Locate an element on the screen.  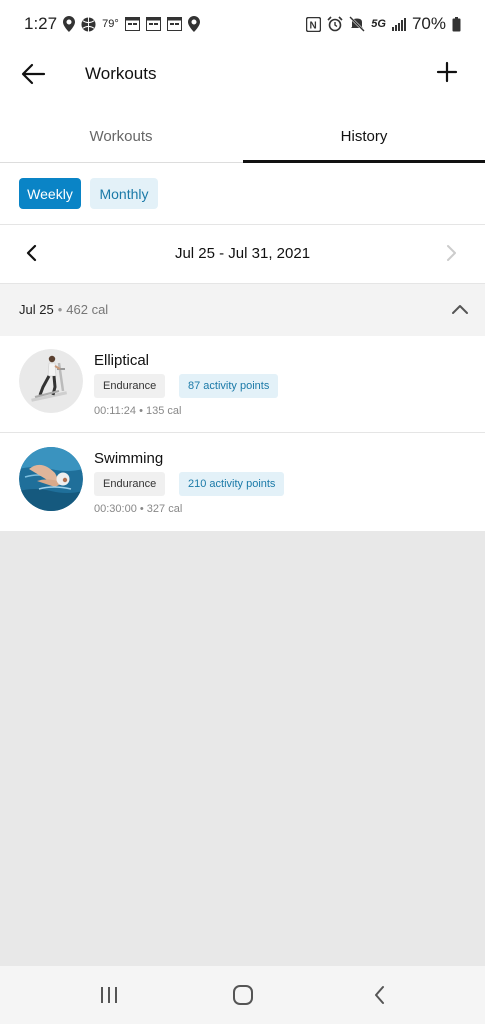
tab-history: History is located at coordinates (364, 136).